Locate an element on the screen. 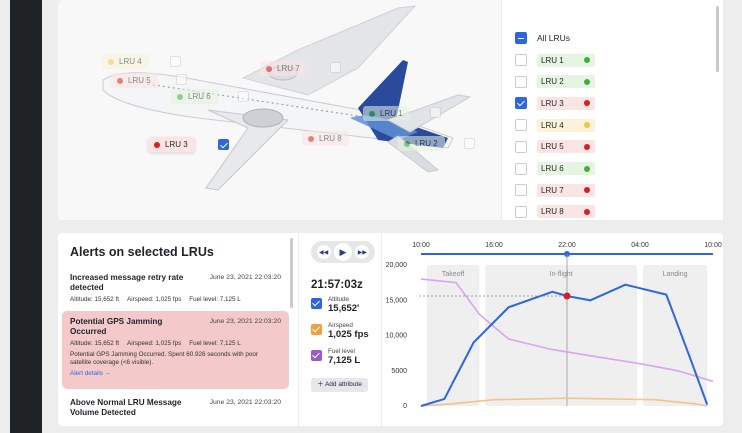  attribute-value: 7,125 L is located at coordinates (344, 360).